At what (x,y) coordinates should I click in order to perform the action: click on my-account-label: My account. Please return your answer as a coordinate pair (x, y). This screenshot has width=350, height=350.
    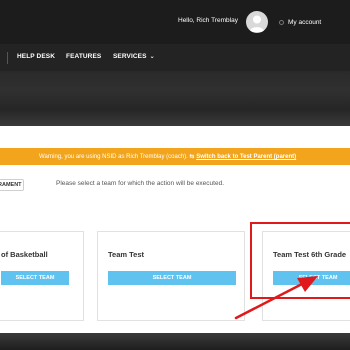
    Looking at the image, I should click on (305, 22).